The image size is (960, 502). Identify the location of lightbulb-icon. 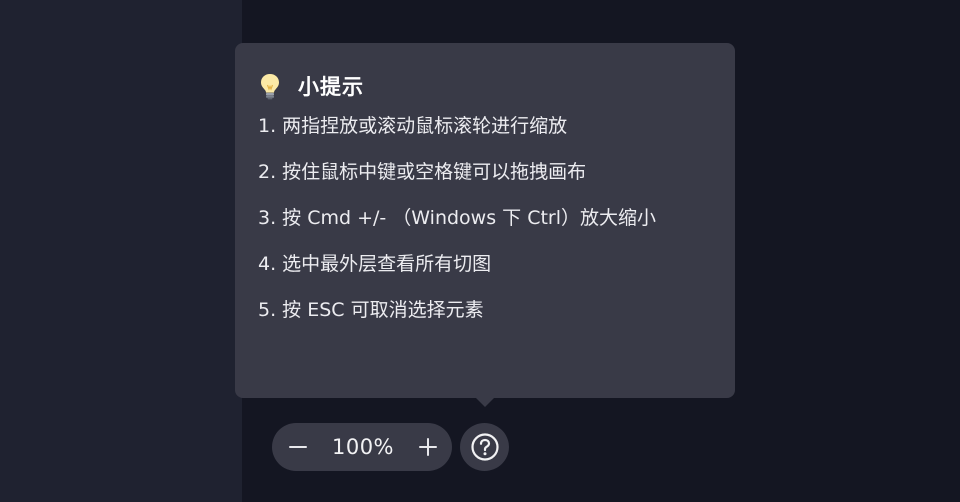
(270, 86).